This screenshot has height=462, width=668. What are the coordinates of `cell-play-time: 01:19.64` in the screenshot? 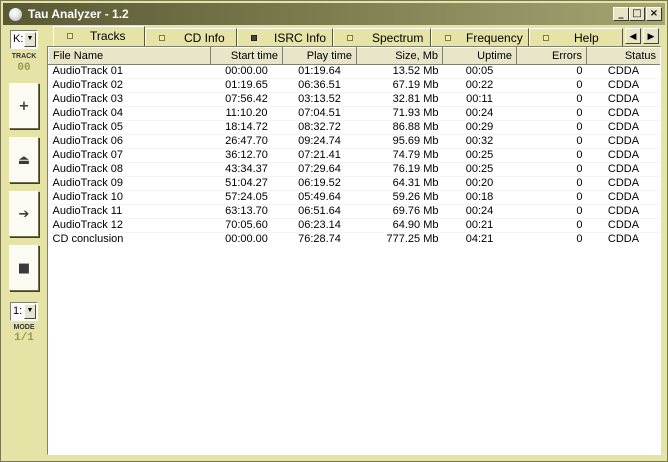 It's located at (319, 71).